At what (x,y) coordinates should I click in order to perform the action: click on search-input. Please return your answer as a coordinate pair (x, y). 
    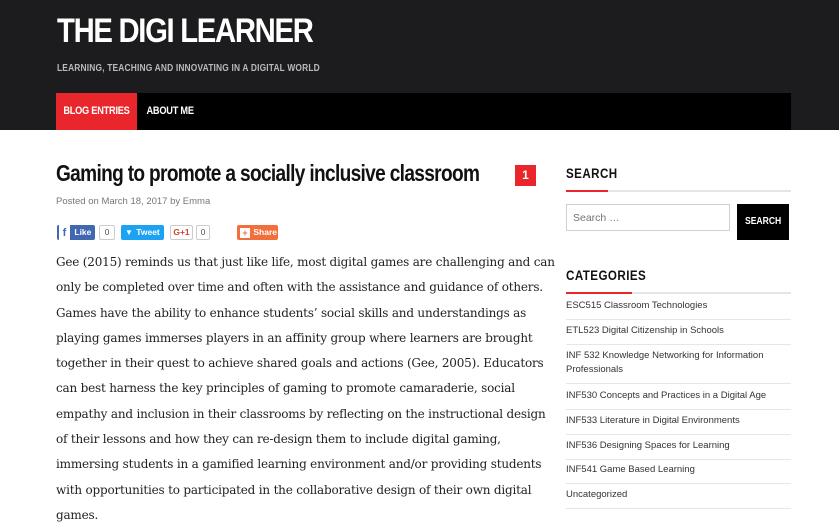
    Looking at the image, I should click on (648, 217).